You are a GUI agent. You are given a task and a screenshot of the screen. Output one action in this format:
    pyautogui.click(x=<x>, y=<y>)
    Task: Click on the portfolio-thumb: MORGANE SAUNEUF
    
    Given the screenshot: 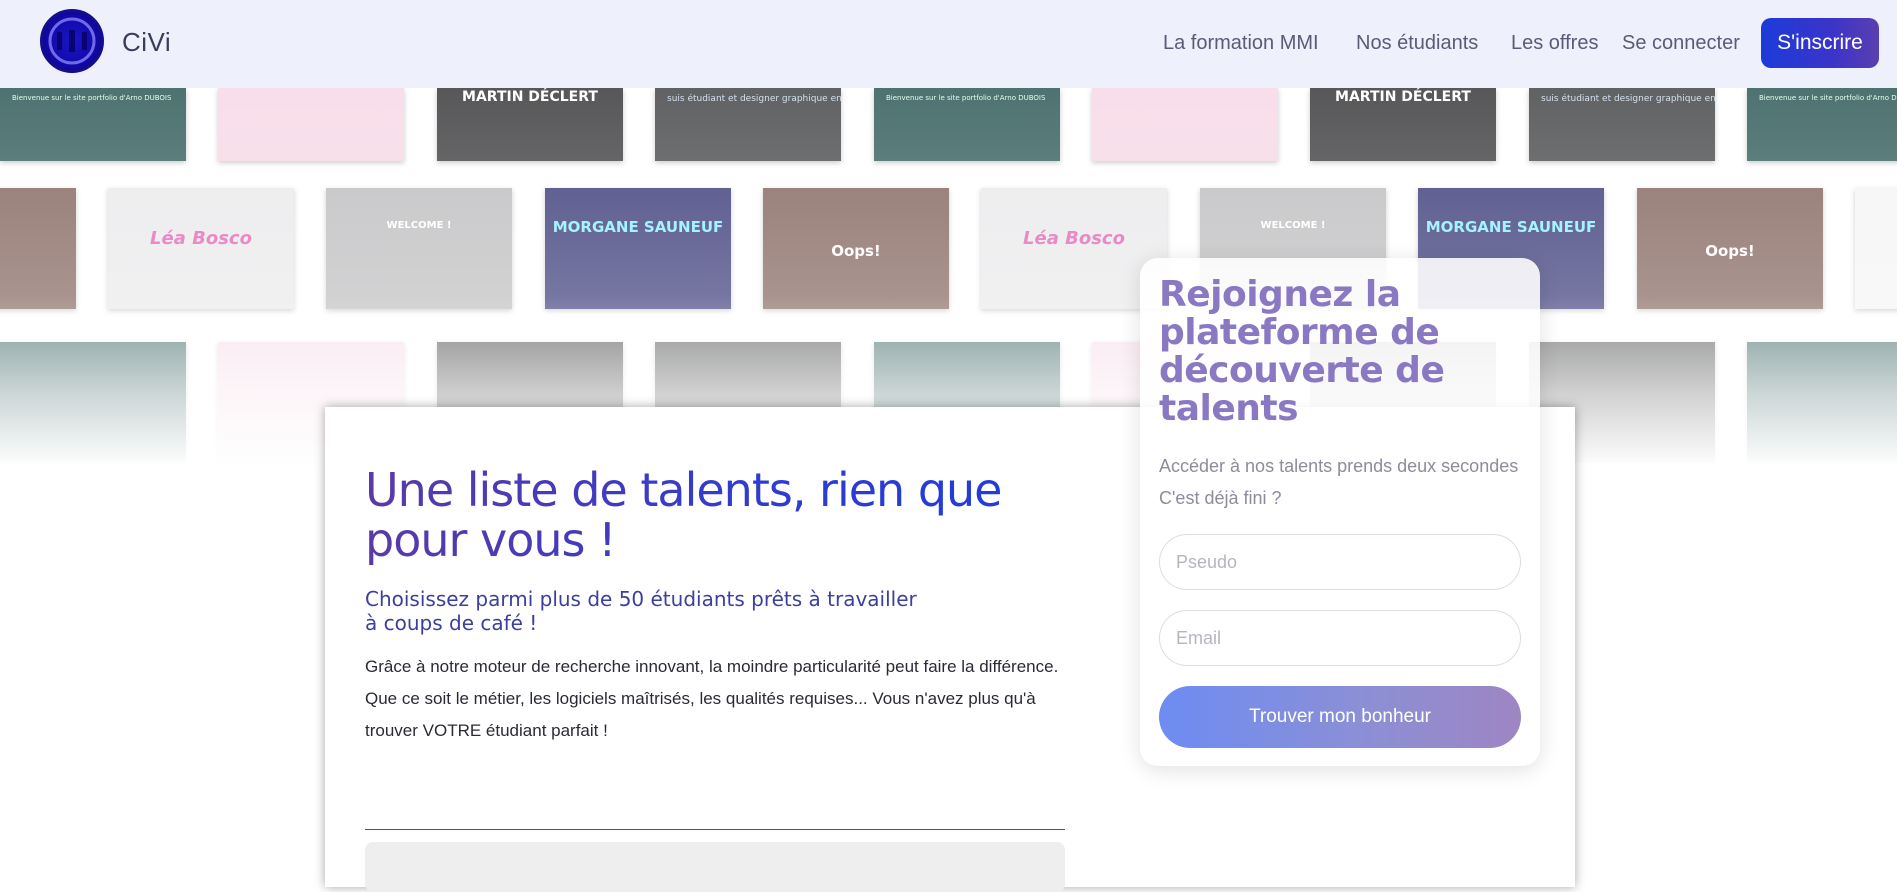 What is the action you would take?
    pyautogui.click(x=638, y=248)
    